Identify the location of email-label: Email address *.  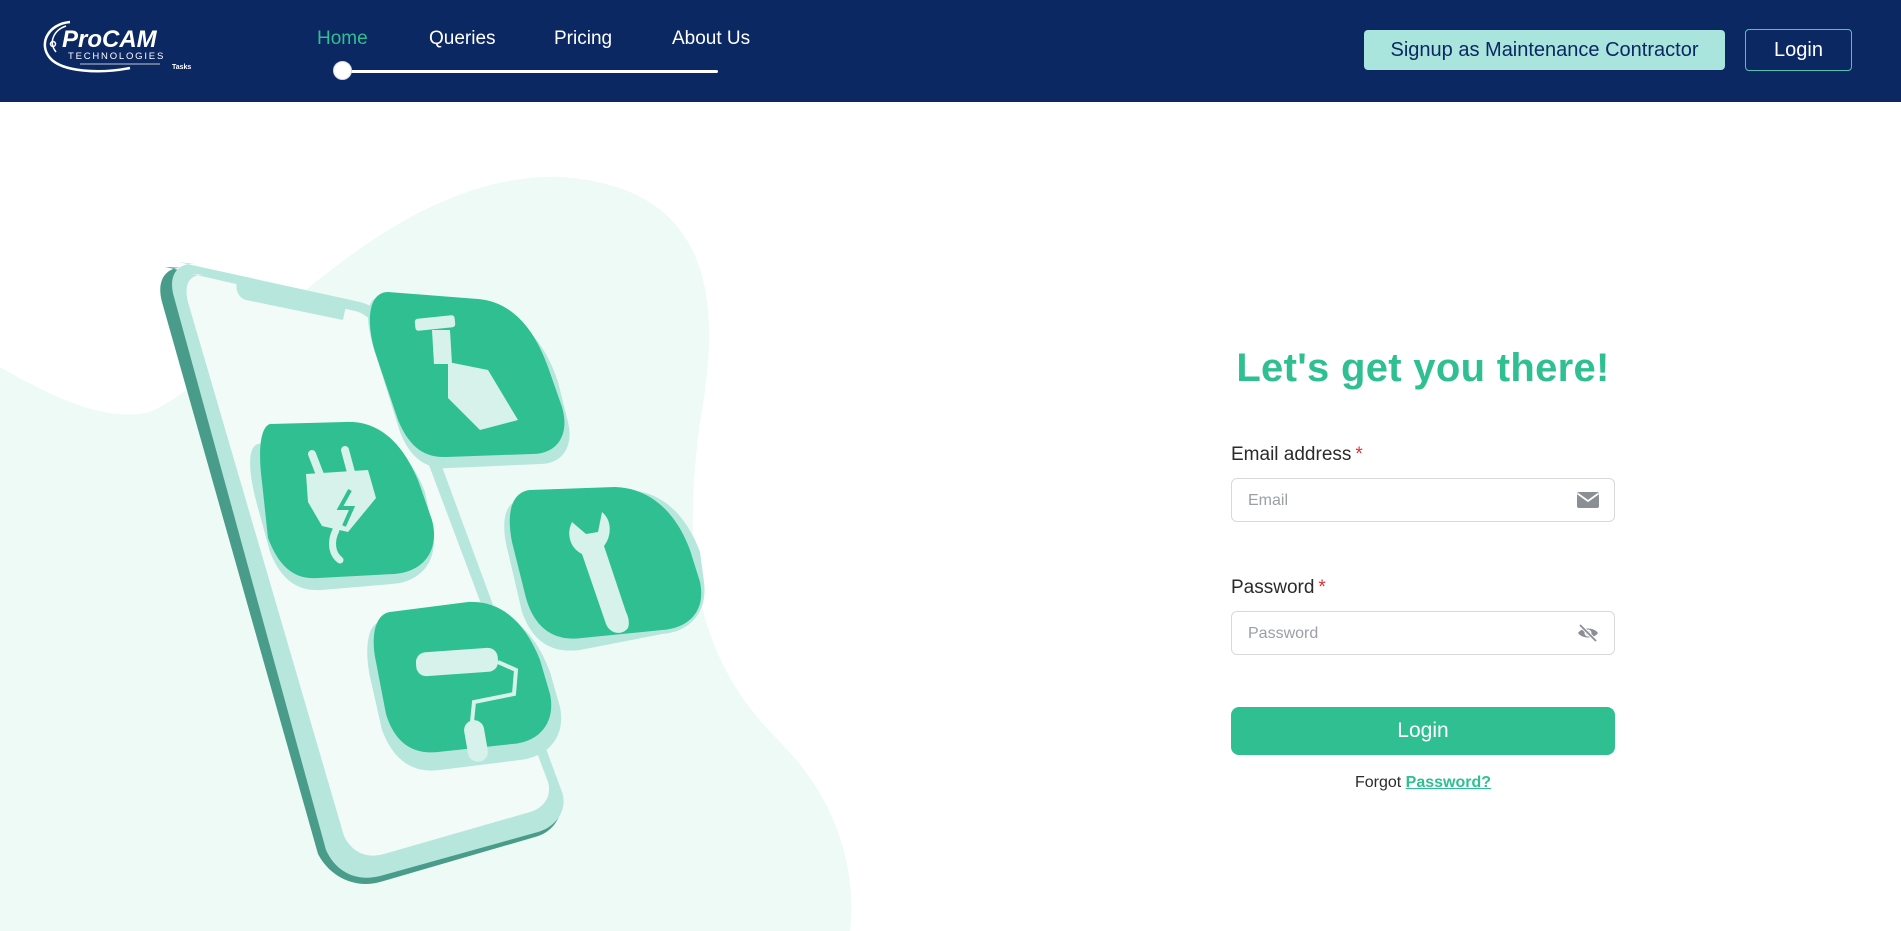
(1297, 455).